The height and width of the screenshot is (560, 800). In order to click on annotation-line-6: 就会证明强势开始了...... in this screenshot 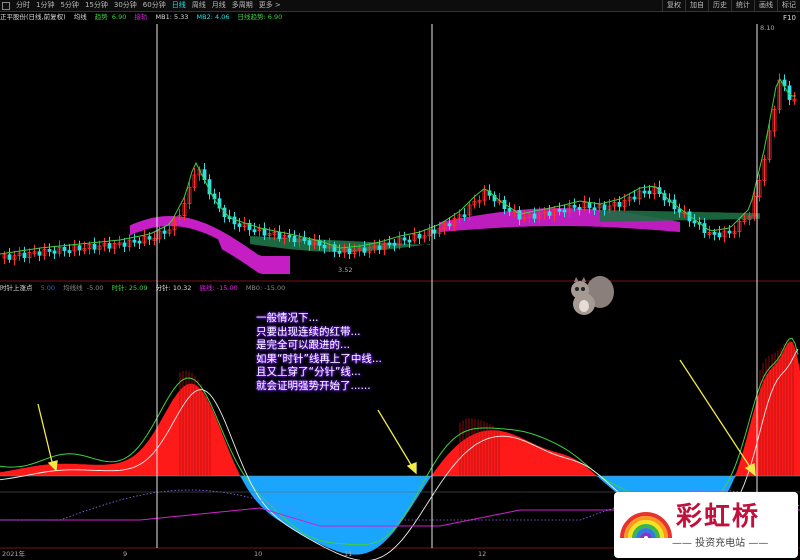, I will do `click(313, 385)`.